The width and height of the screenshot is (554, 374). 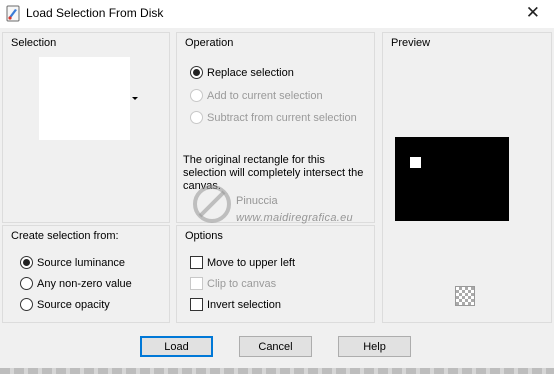 What do you see at coordinates (212, 204) in the screenshot?
I see `watermark-logo-icon` at bounding box center [212, 204].